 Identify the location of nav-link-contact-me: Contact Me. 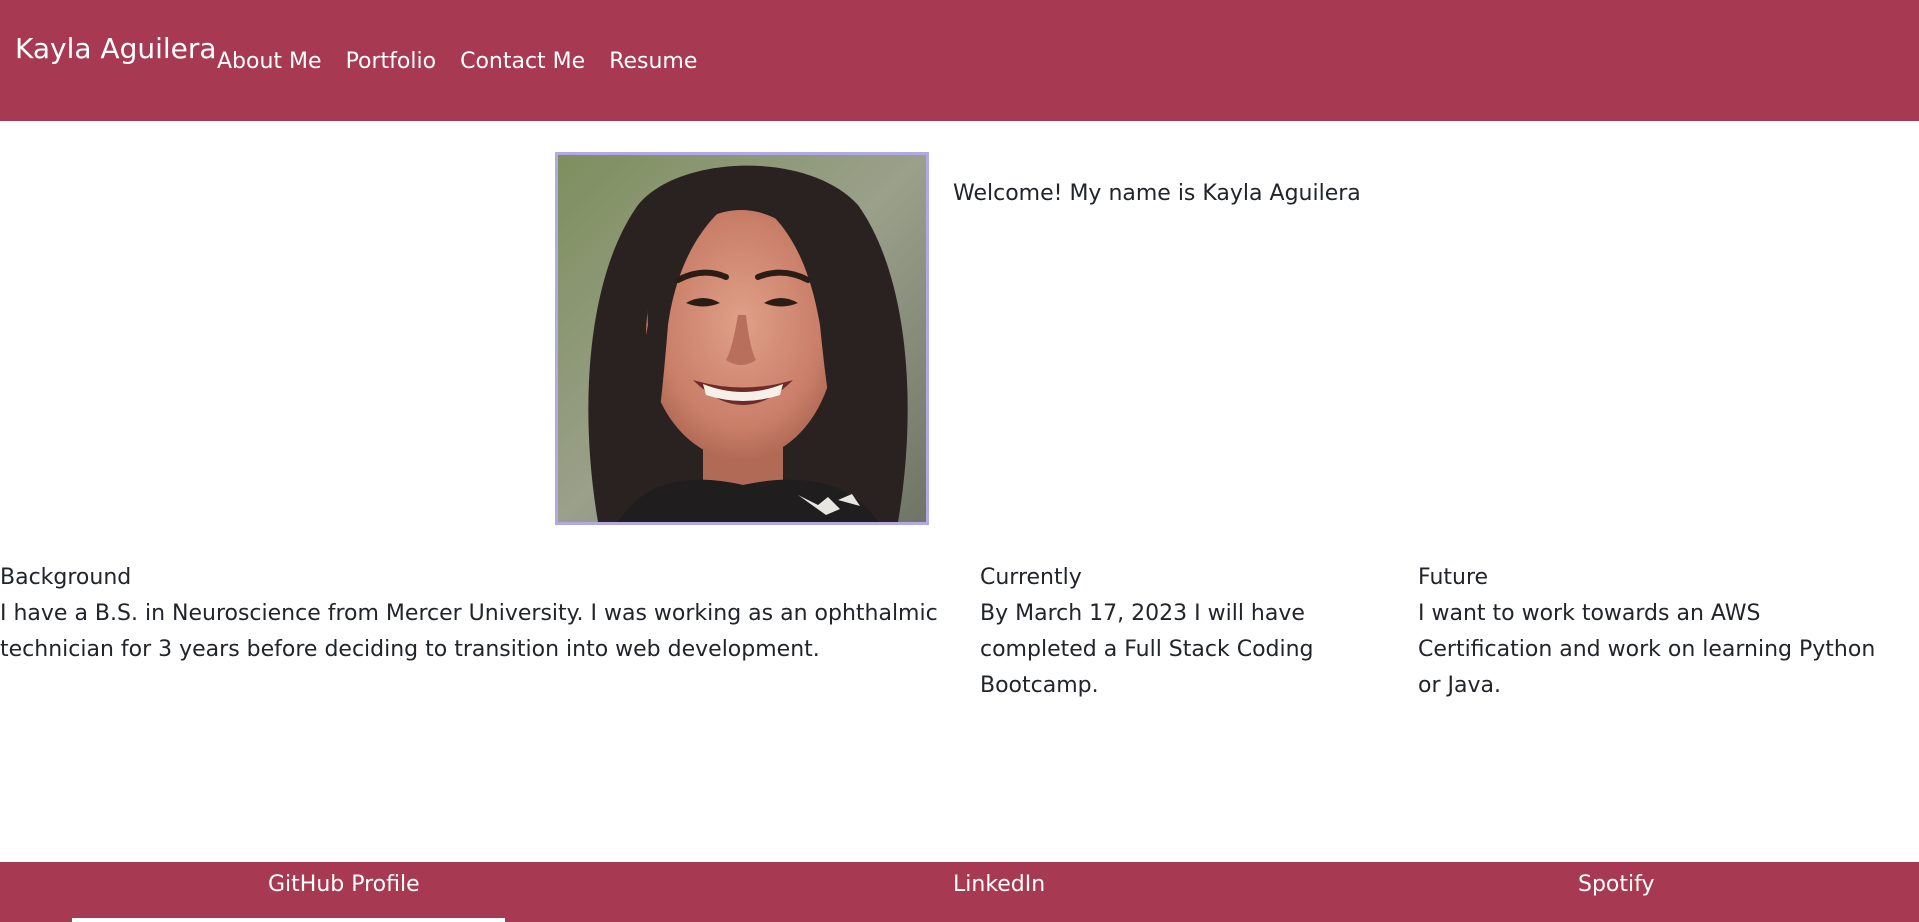
(522, 62).